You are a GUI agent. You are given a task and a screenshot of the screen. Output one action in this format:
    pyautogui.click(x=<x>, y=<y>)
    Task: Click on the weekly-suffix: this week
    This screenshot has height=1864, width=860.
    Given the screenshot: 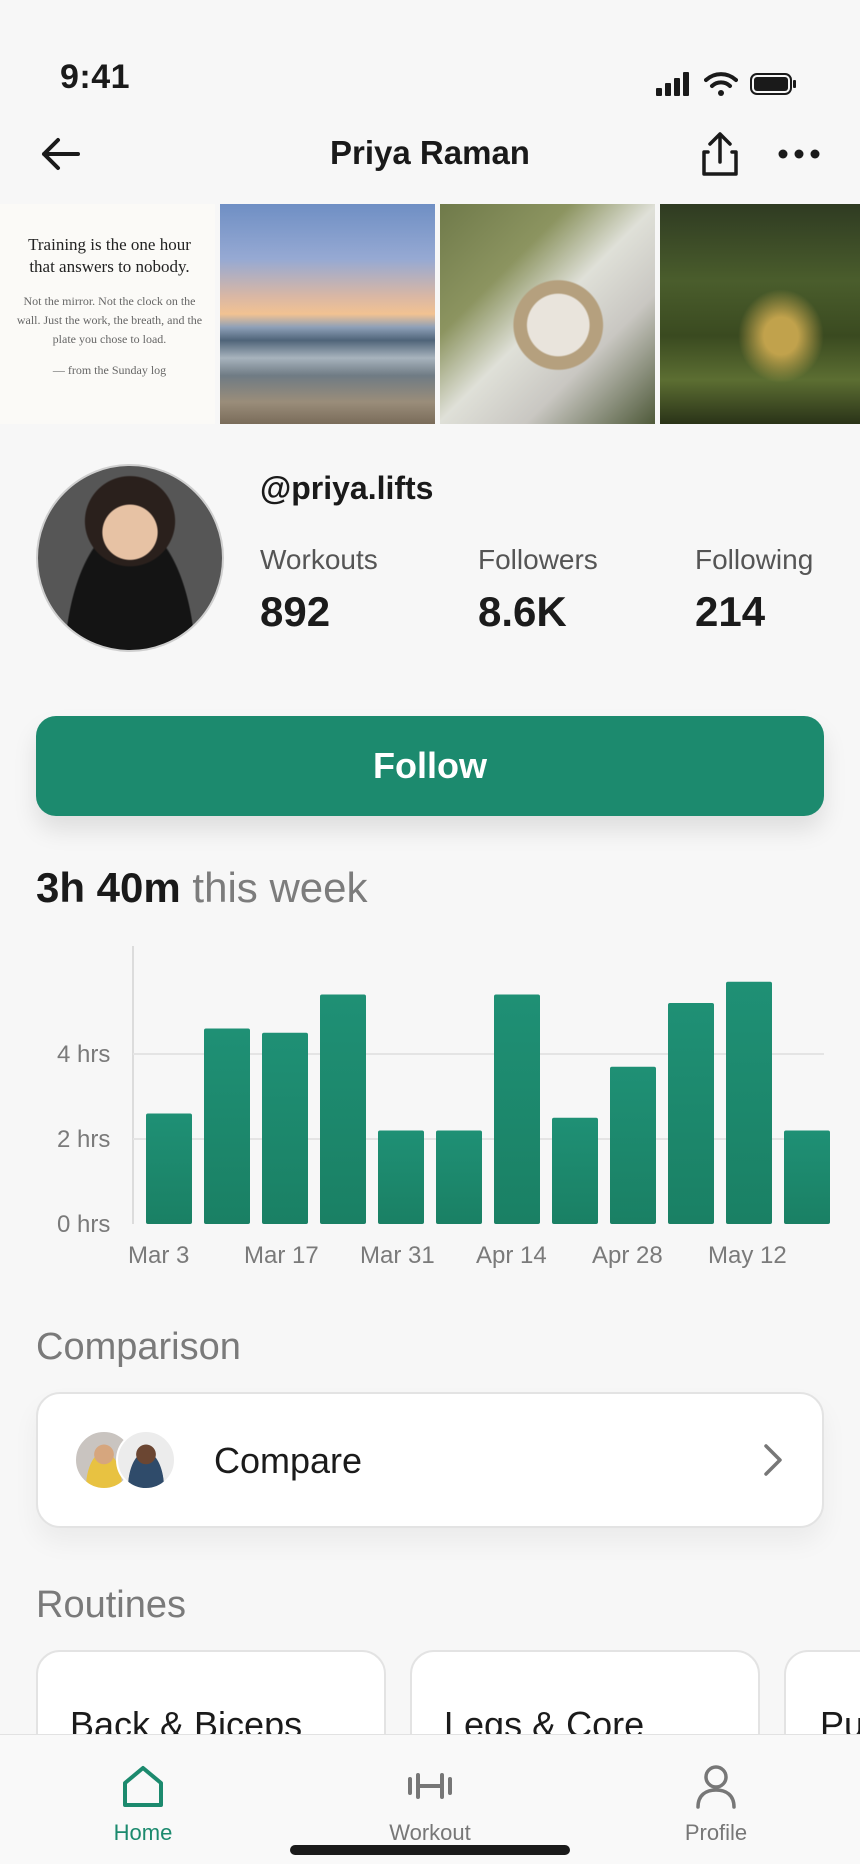 What is the action you would take?
    pyautogui.click(x=280, y=887)
    